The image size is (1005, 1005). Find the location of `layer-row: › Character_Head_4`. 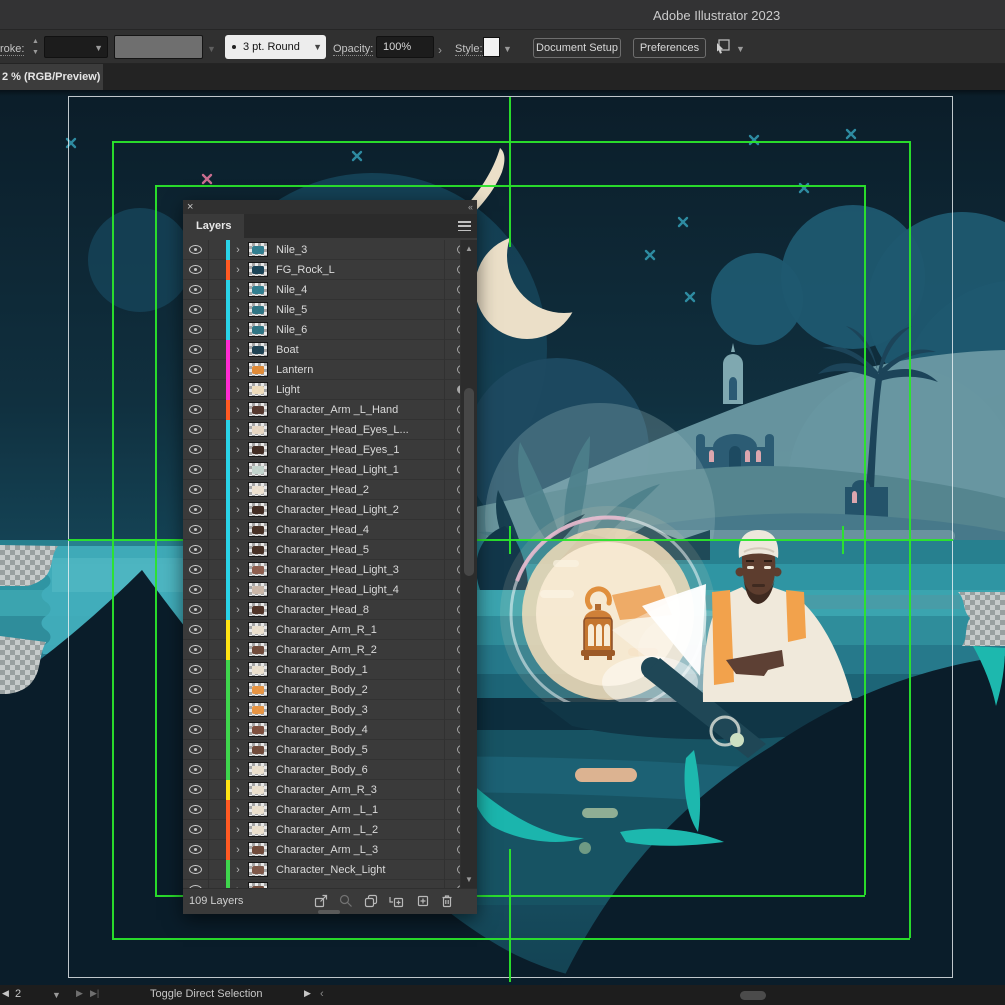

layer-row: › Character_Head_4 is located at coordinates (330, 529).